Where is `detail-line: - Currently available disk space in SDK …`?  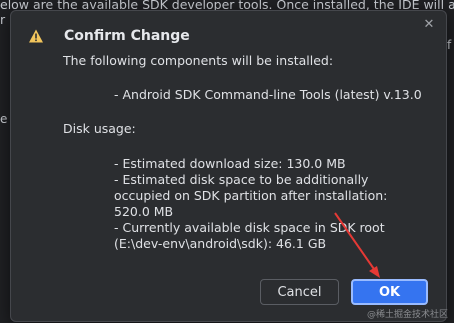
detail-line: - Currently available disk space in SDK … is located at coordinates (249, 227).